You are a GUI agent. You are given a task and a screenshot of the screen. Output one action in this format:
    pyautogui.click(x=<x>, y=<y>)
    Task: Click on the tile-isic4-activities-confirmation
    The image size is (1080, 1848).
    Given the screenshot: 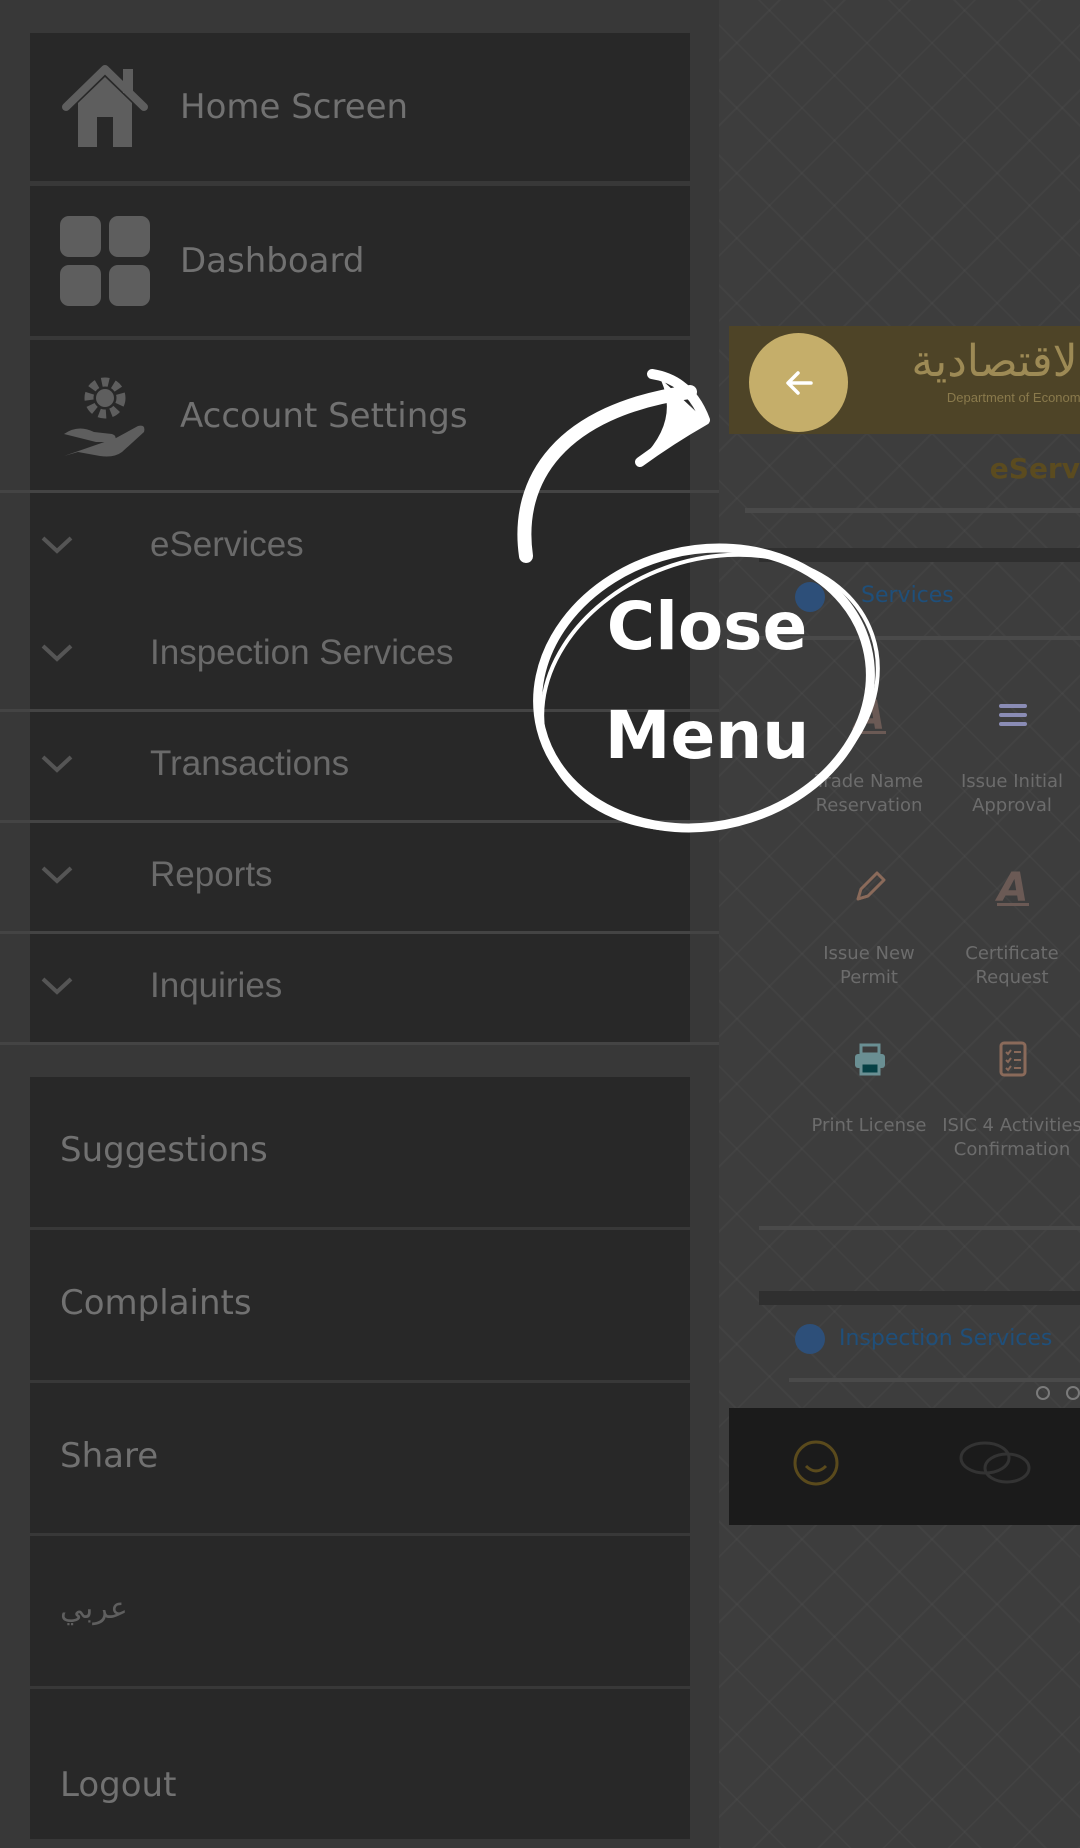 What is the action you would take?
    pyautogui.click(x=1012, y=1058)
    